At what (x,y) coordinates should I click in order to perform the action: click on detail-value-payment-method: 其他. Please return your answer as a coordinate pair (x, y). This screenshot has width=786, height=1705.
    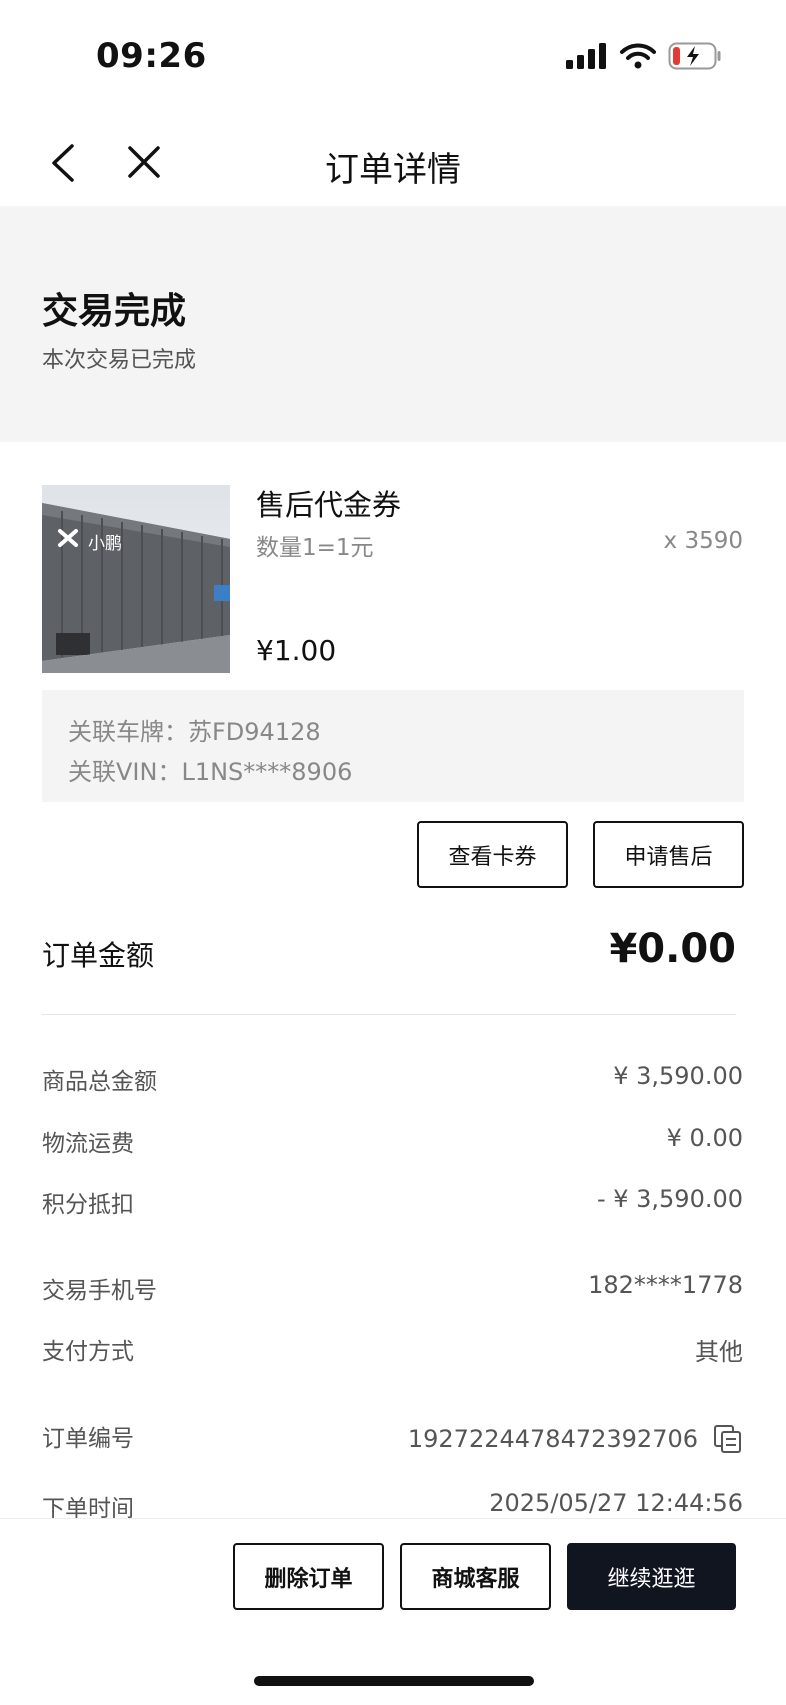
    Looking at the image, I should click on (719, 1352).